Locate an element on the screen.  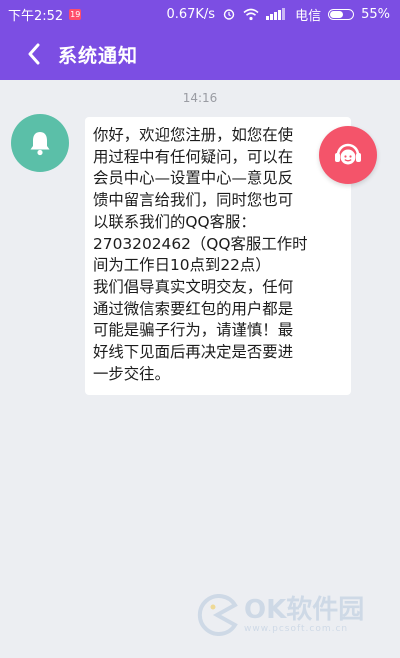
battery-level is located at coordinates (337, 14).